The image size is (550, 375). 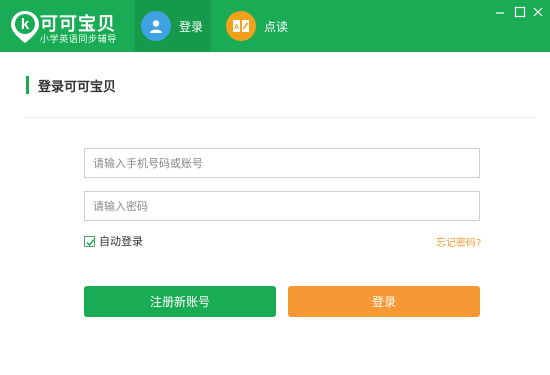 I want to click on password-field, so click(x=282, y=206).